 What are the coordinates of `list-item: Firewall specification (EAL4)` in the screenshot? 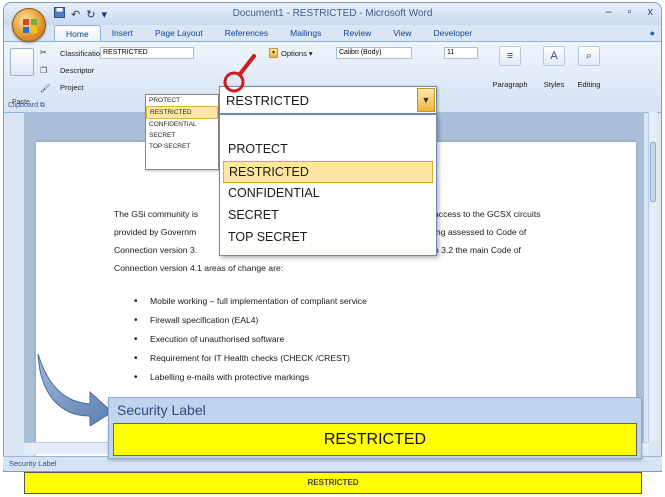 It's located at (248, 320).